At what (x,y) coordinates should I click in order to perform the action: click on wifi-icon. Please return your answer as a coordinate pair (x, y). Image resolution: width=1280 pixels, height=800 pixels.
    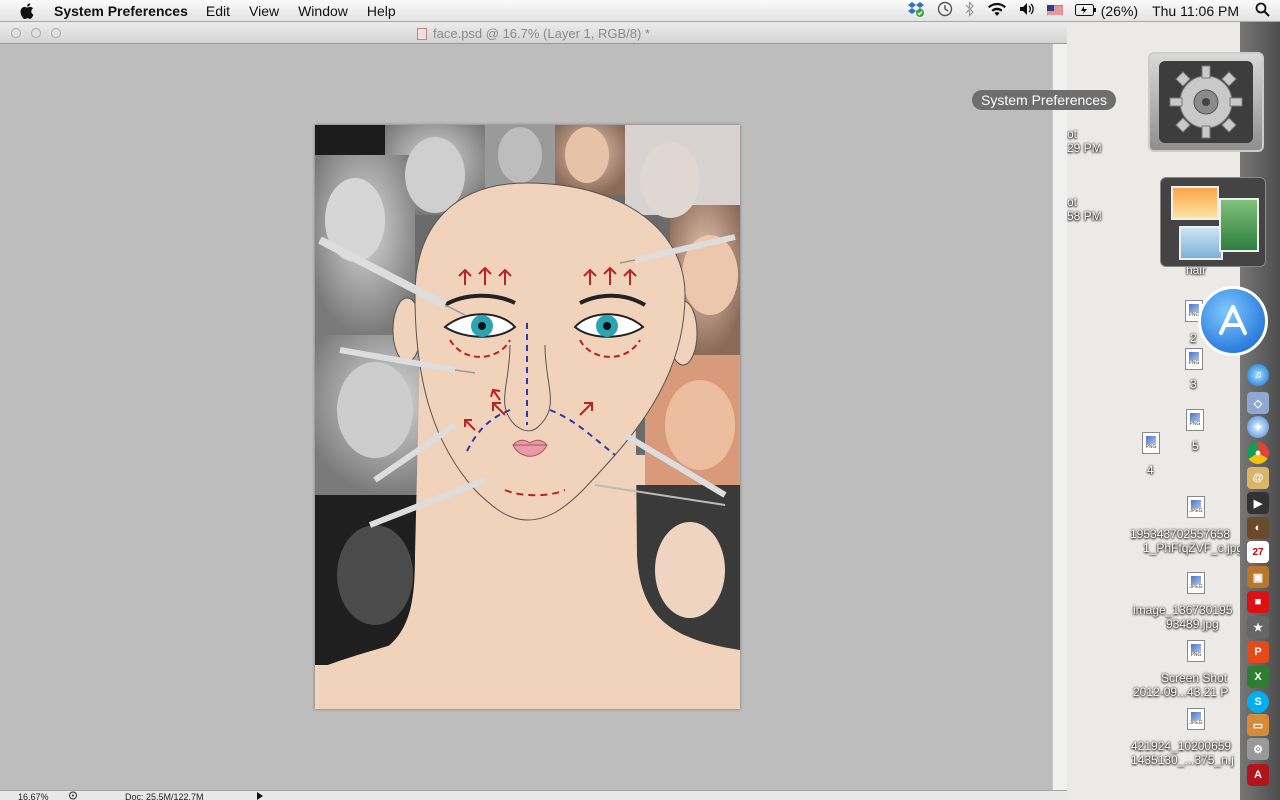
    Looking at the image, I should click on (997, 11).